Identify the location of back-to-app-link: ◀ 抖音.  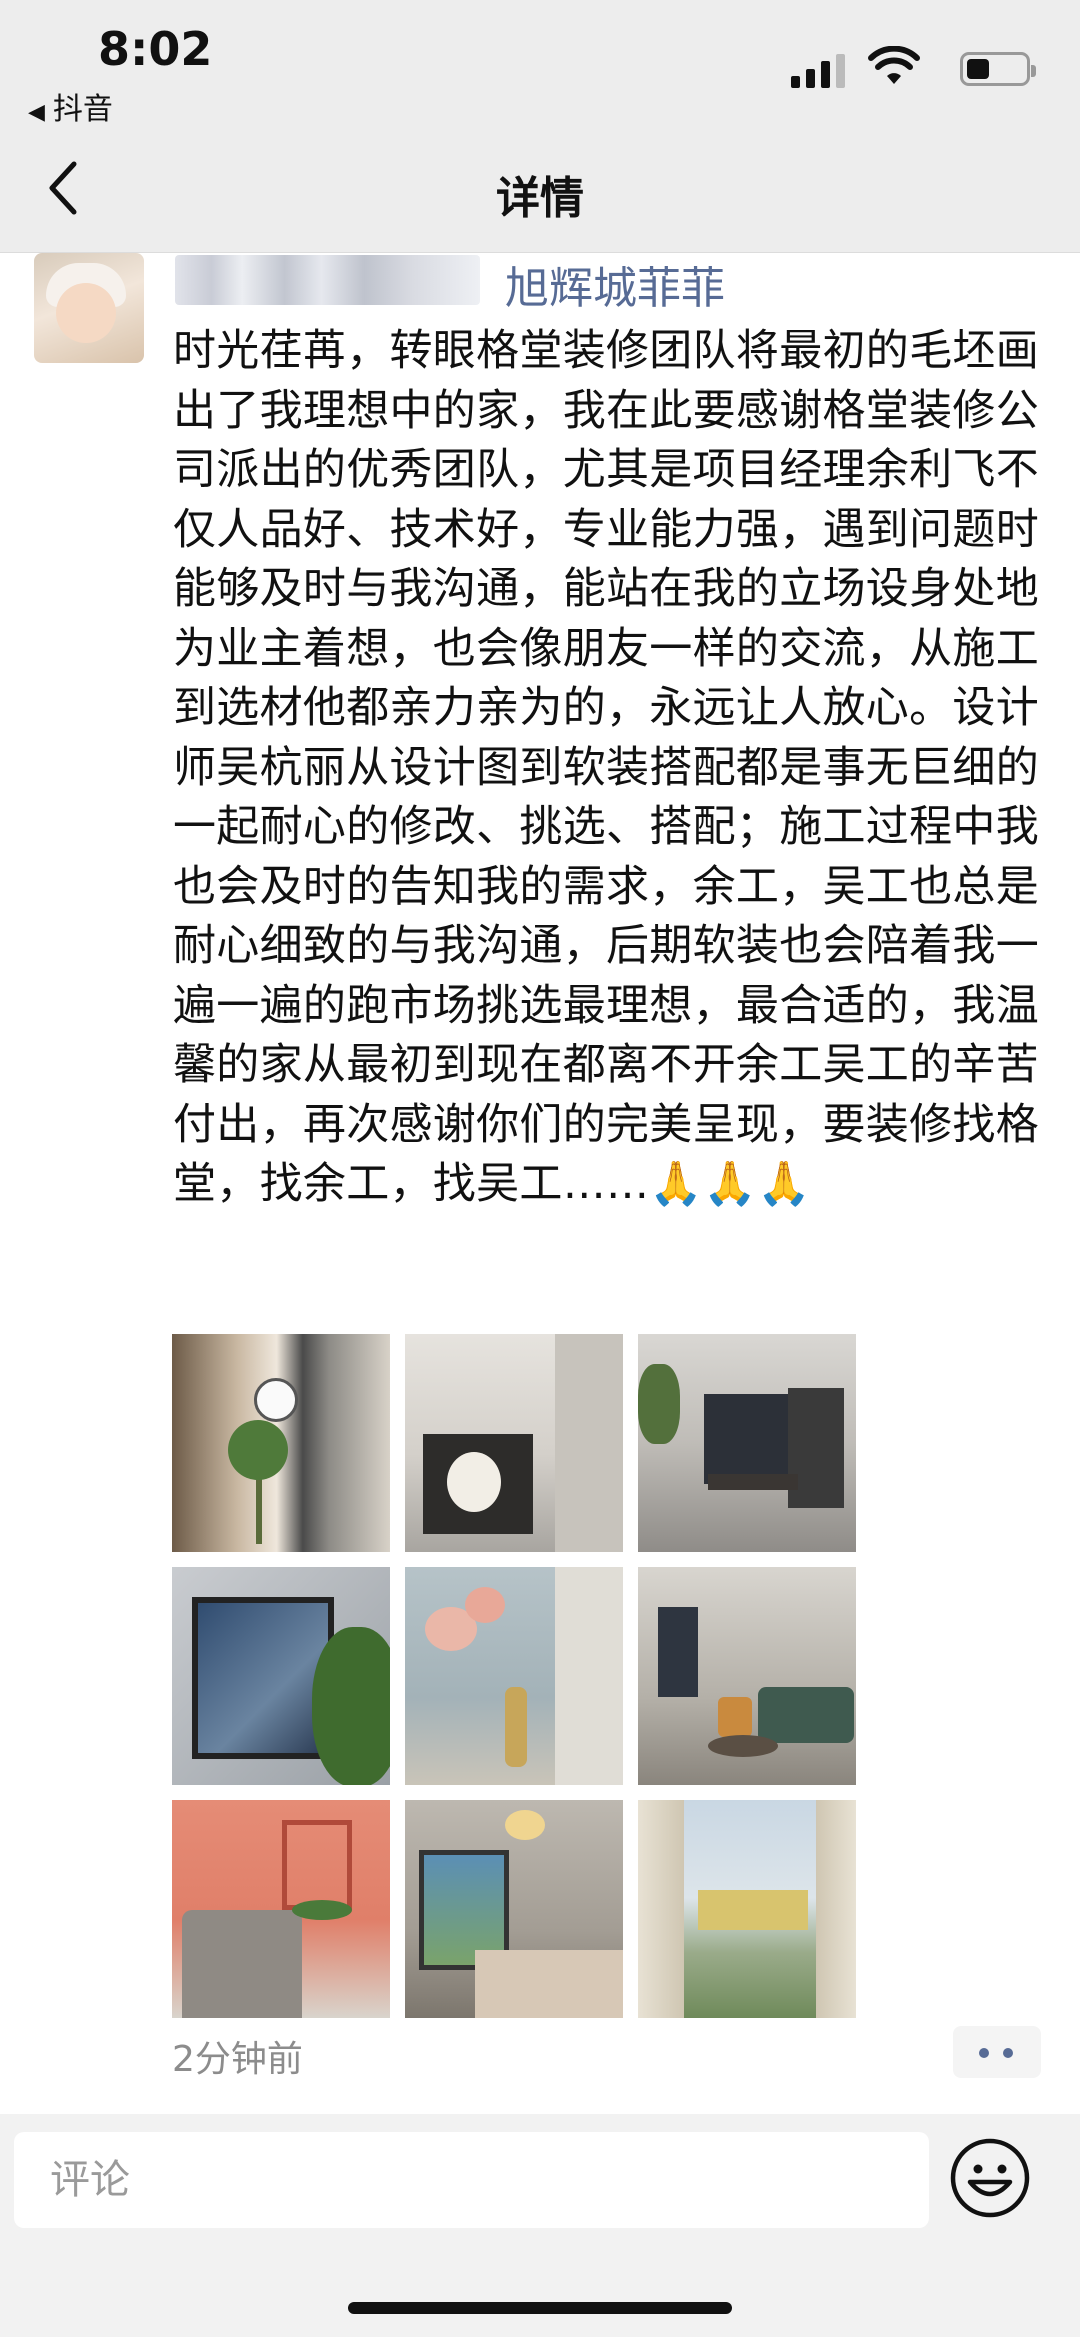
(70, 106).